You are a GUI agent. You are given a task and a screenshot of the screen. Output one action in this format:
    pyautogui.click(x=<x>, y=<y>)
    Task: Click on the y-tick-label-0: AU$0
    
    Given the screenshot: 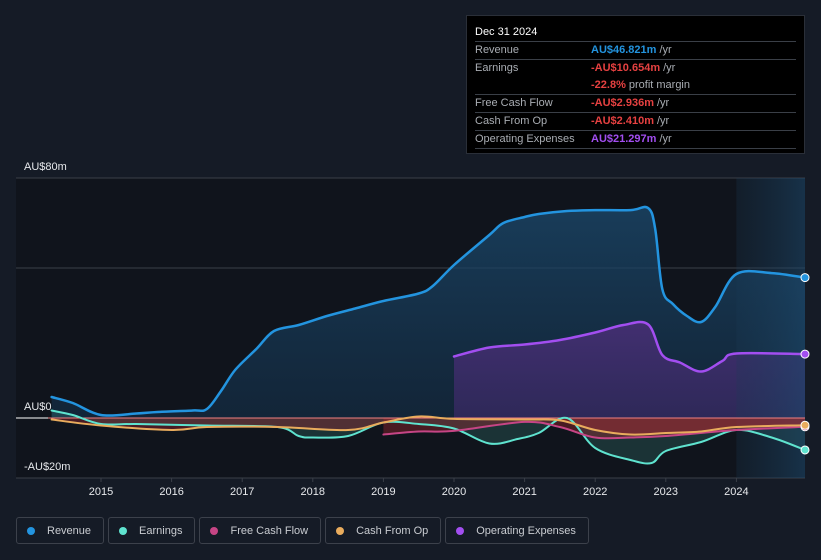 What is the action you would take?
    pyautogui.click(x=38, y=407)
    